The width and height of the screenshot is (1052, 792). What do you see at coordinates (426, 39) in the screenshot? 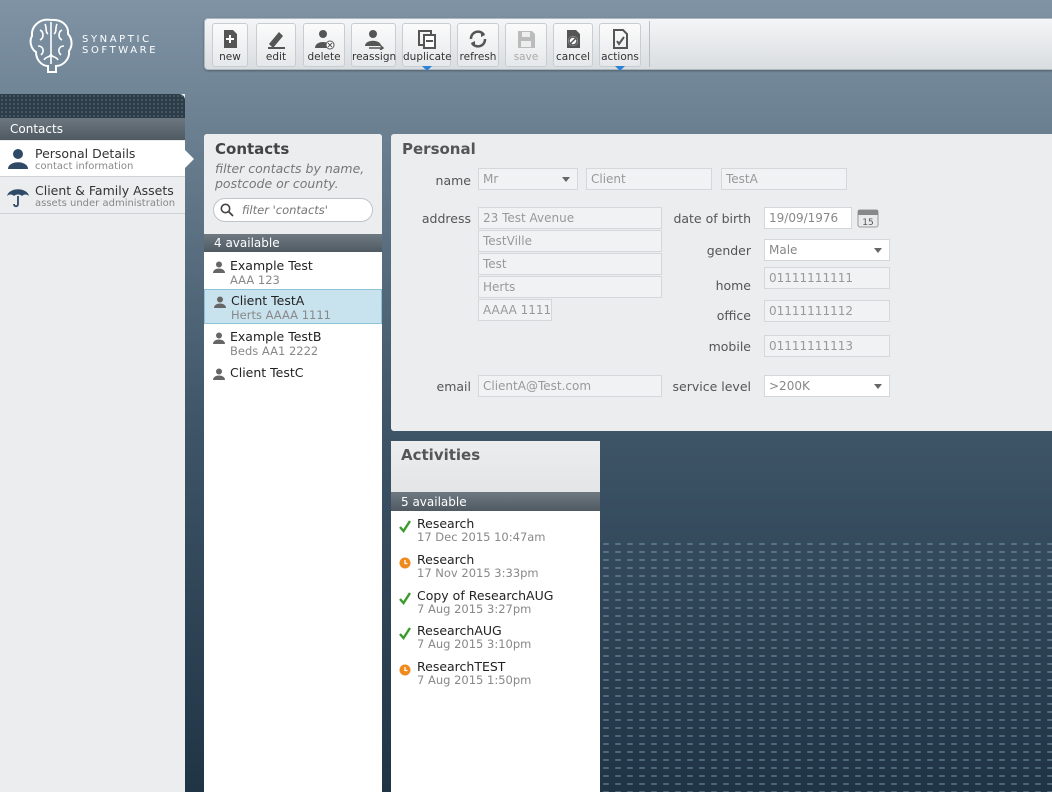
I see `duplicate-icon` at bounding box center [426, 39].